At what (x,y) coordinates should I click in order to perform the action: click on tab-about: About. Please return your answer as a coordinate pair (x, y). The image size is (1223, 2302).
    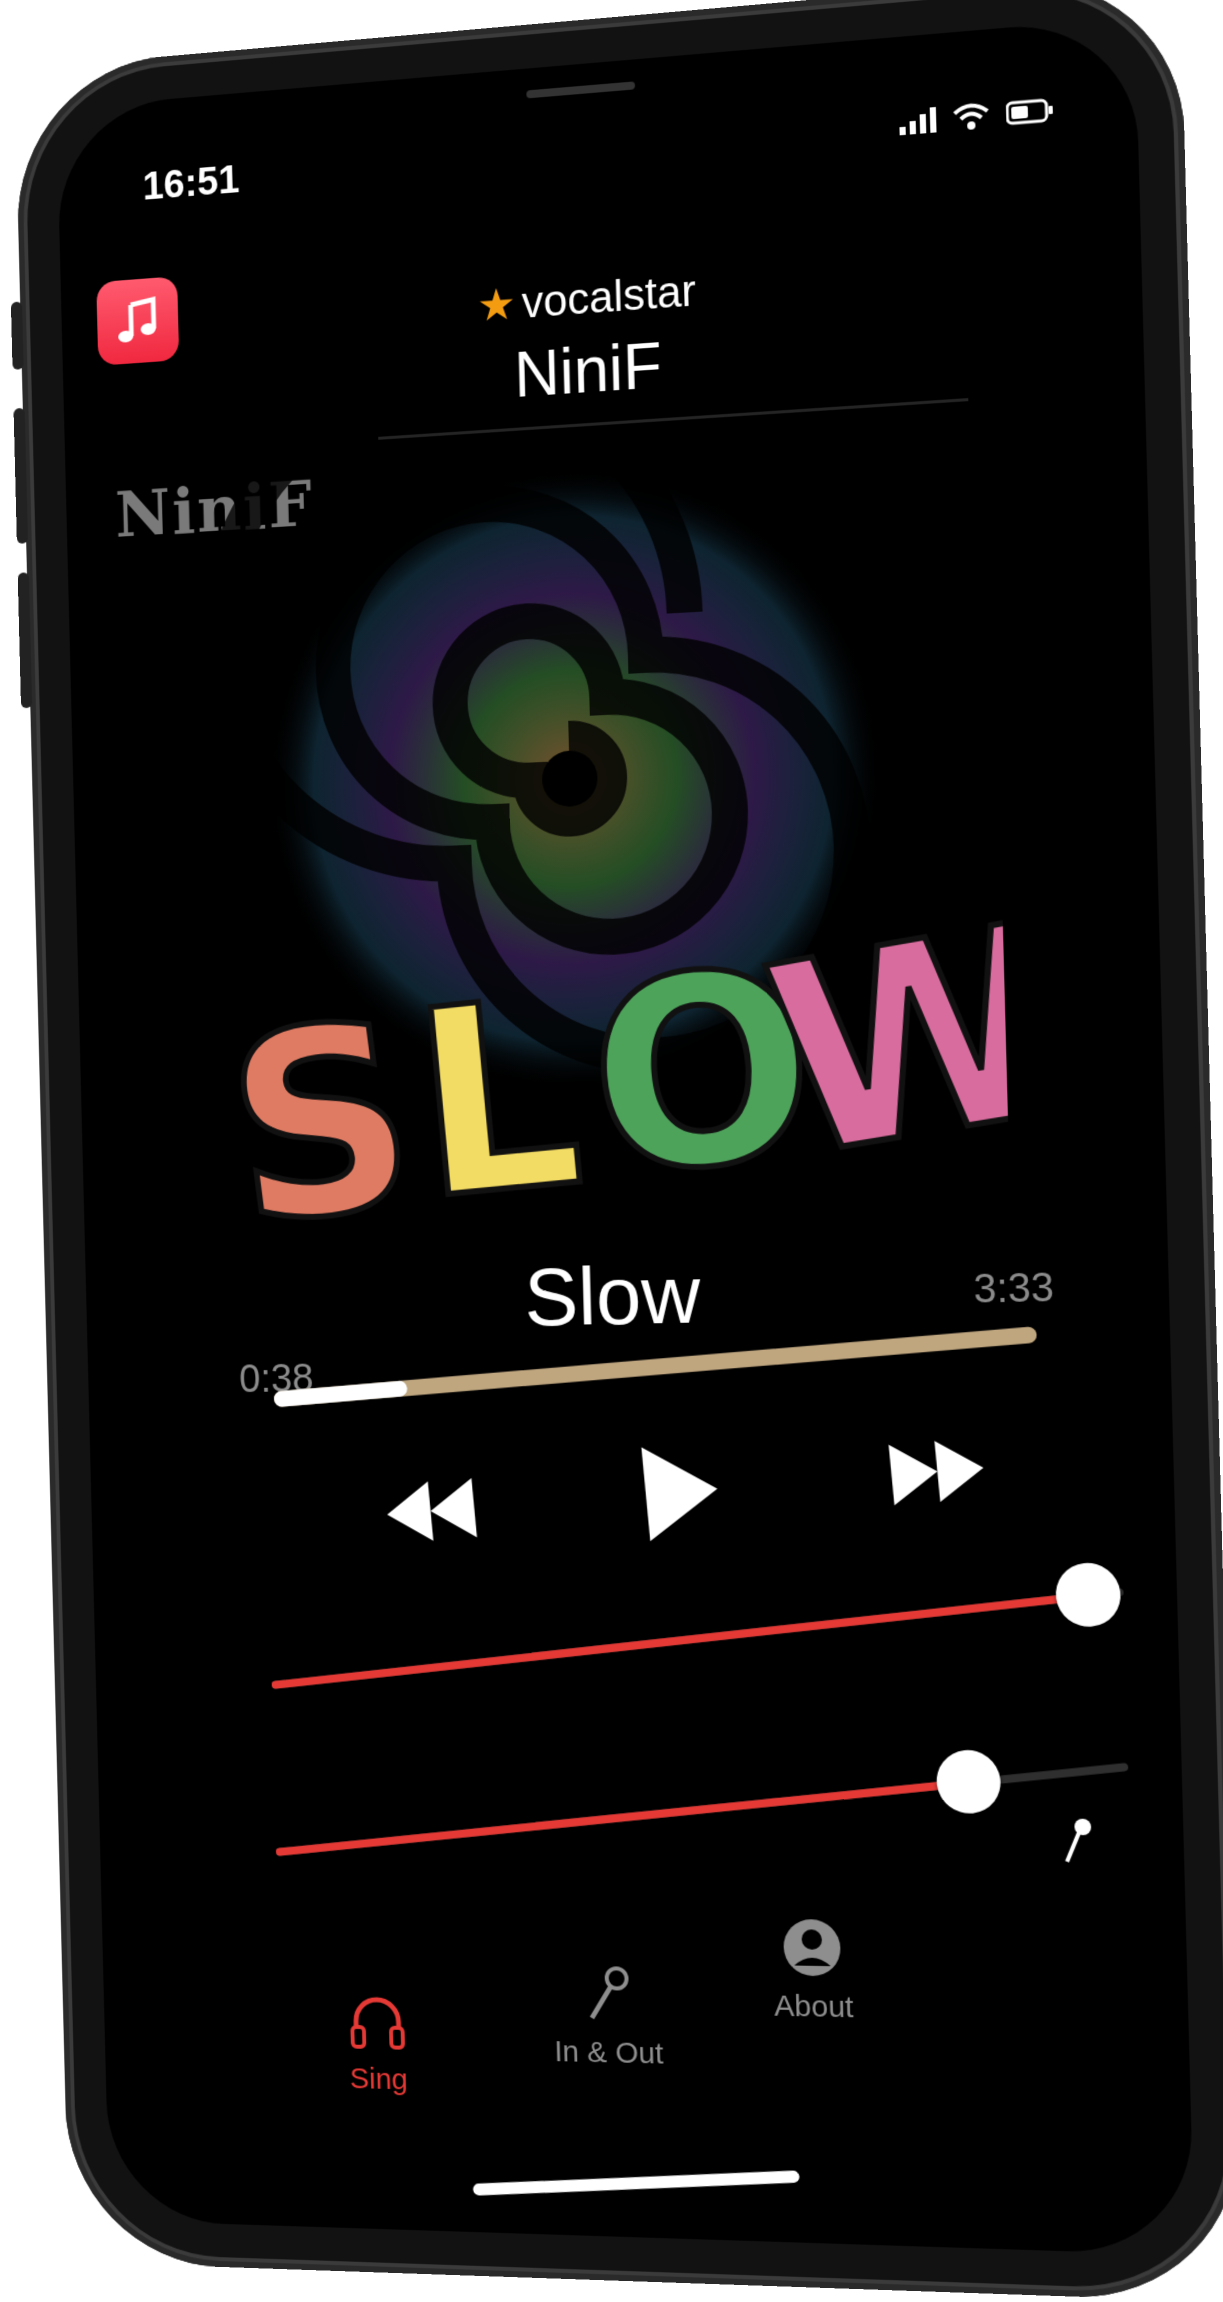
    Looking at the image, I should click on (813, 1970).